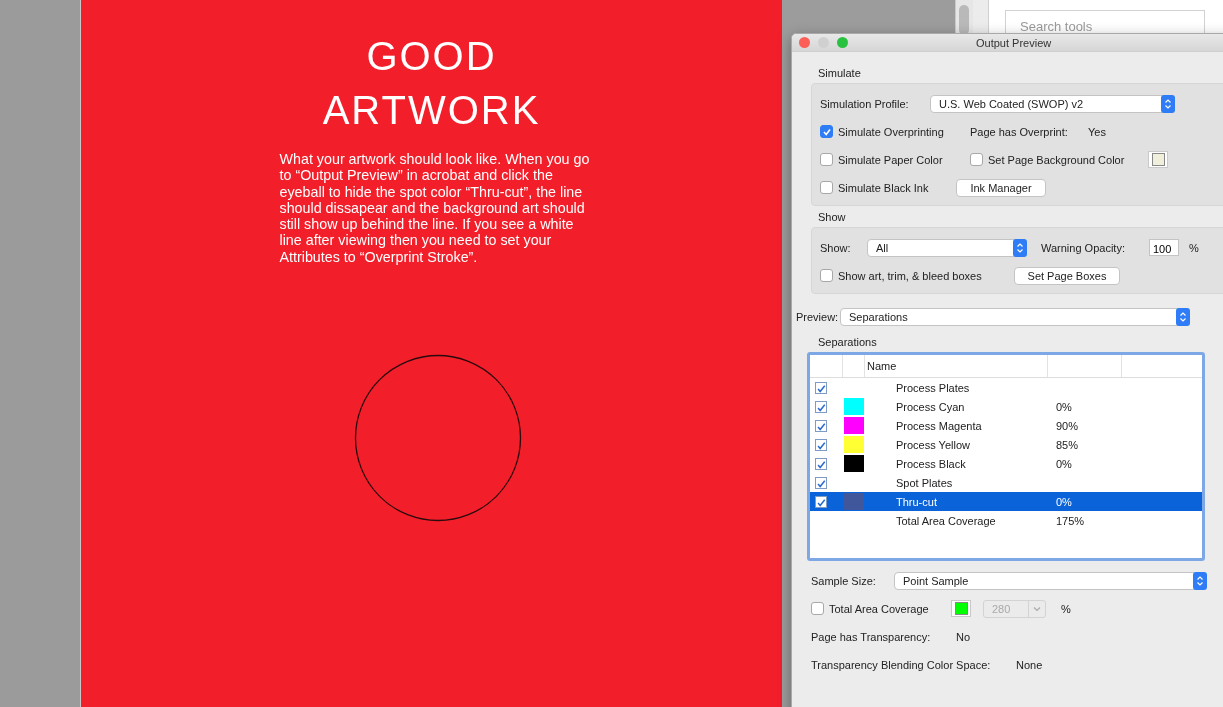  Describe the element at coordinates (933, 387) in the screenshot. I see `ink-name: Process Plates` at that location.